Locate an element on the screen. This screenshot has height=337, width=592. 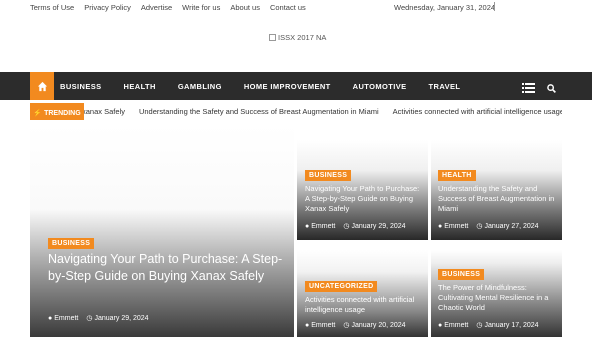
nav-item-automotive: AUTOMOTIVE is located at coordinates (380, 86).